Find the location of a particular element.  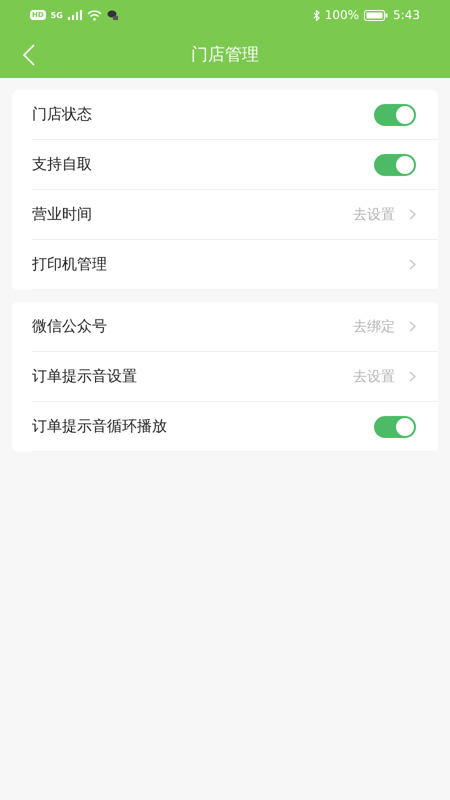

setting-label: 支持自取 is located at coordinates (62, 164).